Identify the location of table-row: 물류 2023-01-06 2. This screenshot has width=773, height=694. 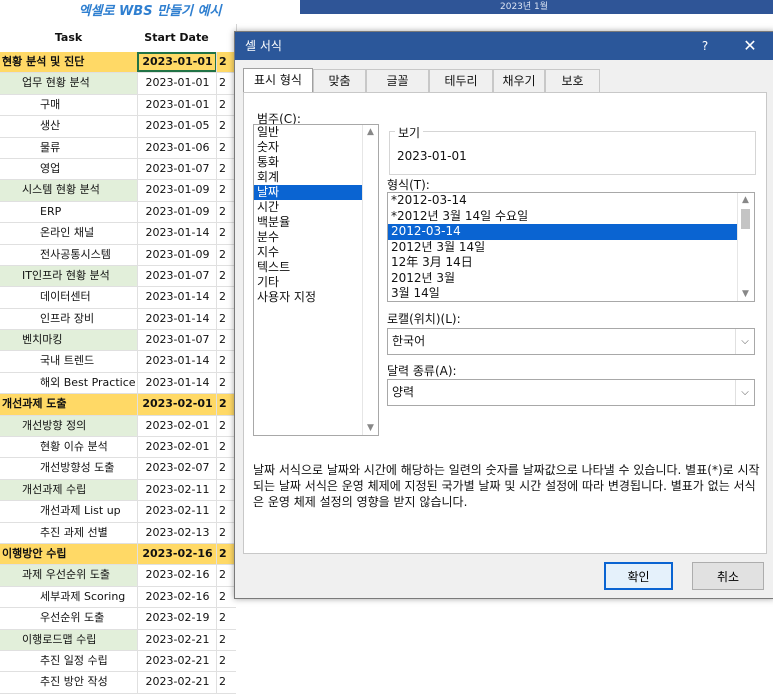
(118, 148).